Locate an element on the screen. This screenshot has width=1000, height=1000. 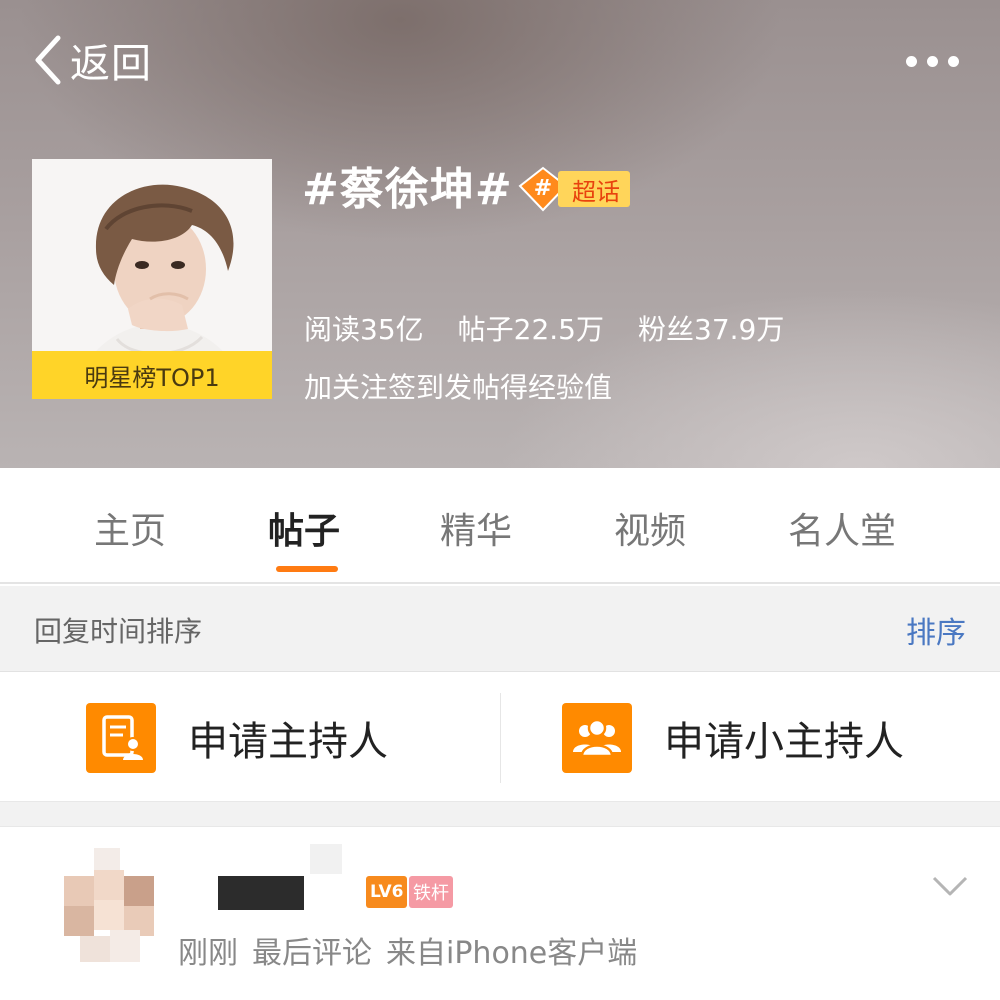
tab-videos: 视频 is located at coordinates (650, 528).